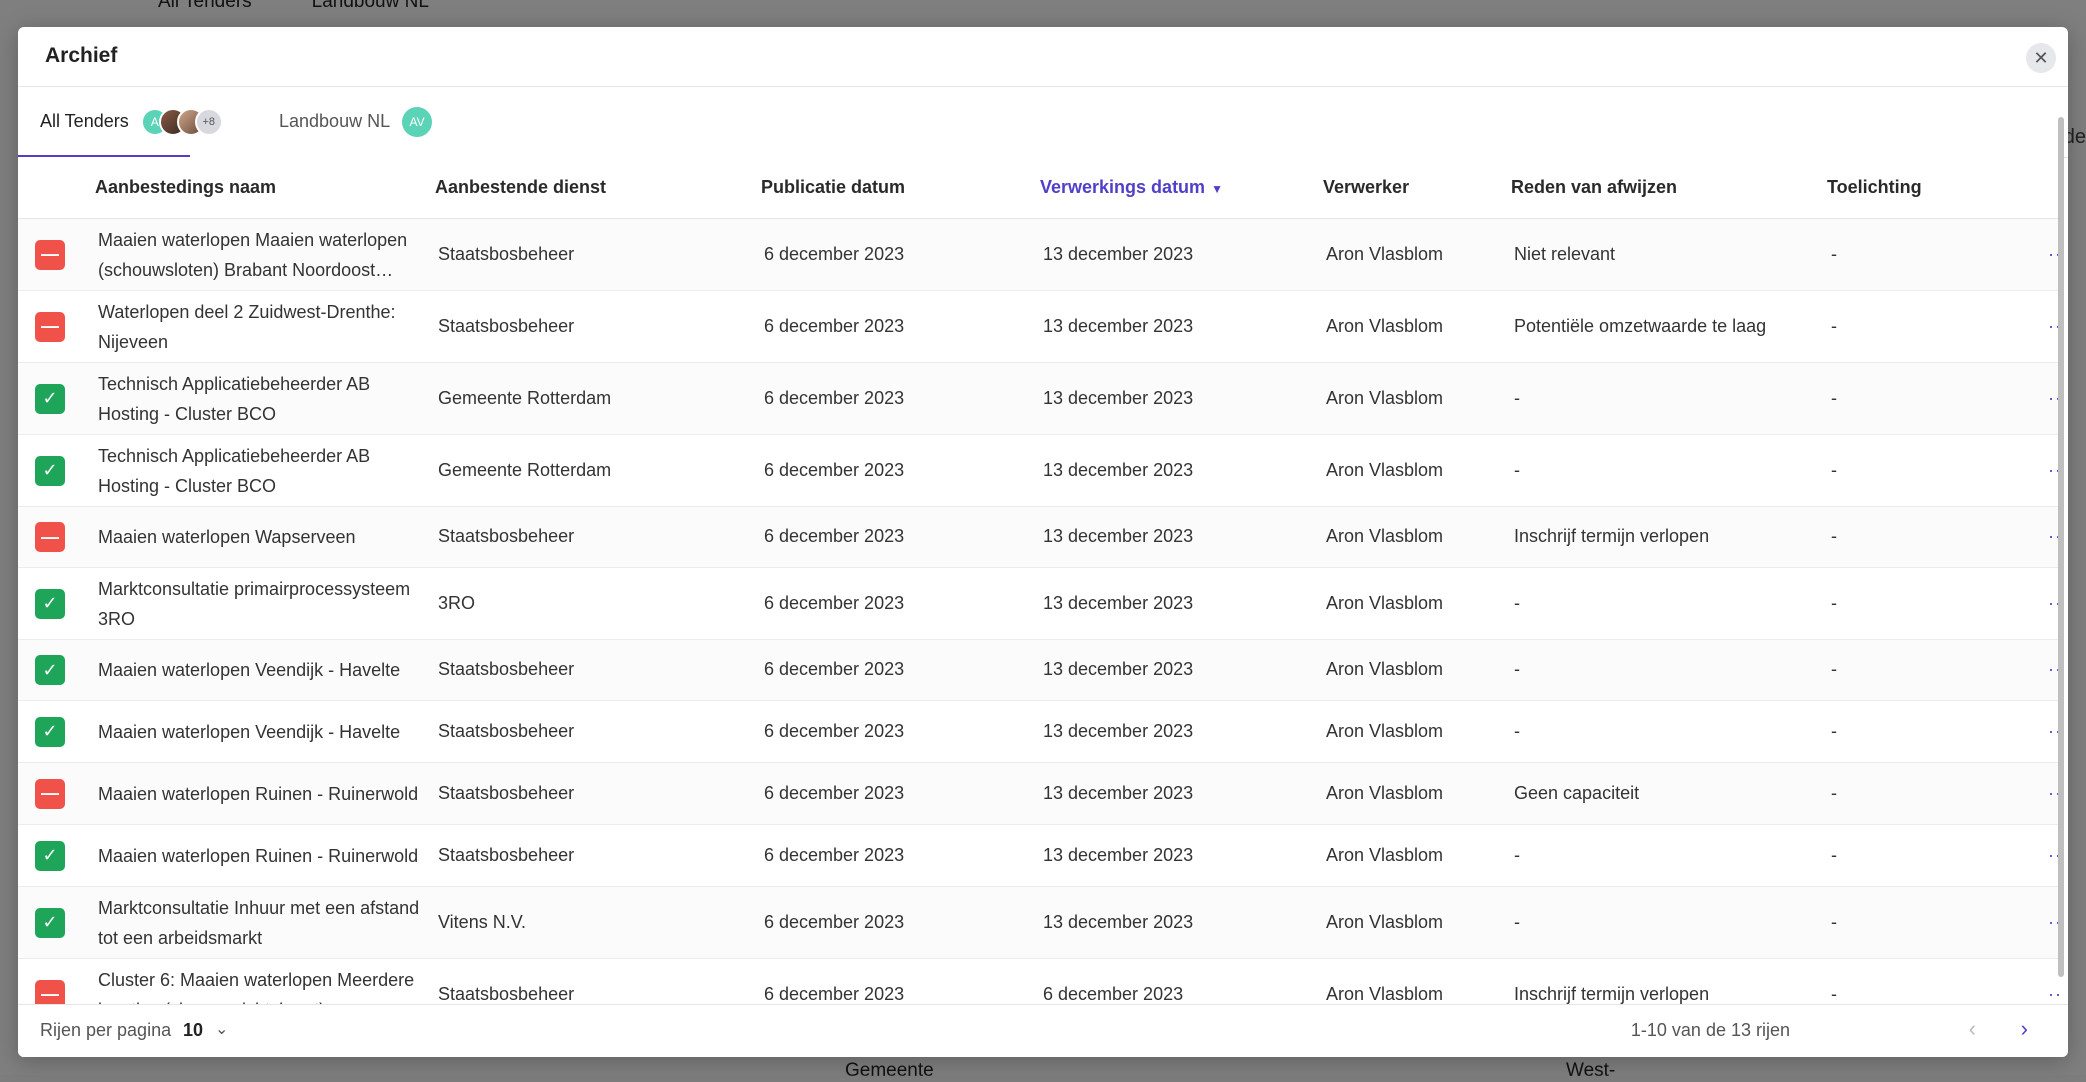 Image resolution: width=2086 pixels, height=1082 pixels. I want to click on close-icon: ✕, so click(2041, 57).